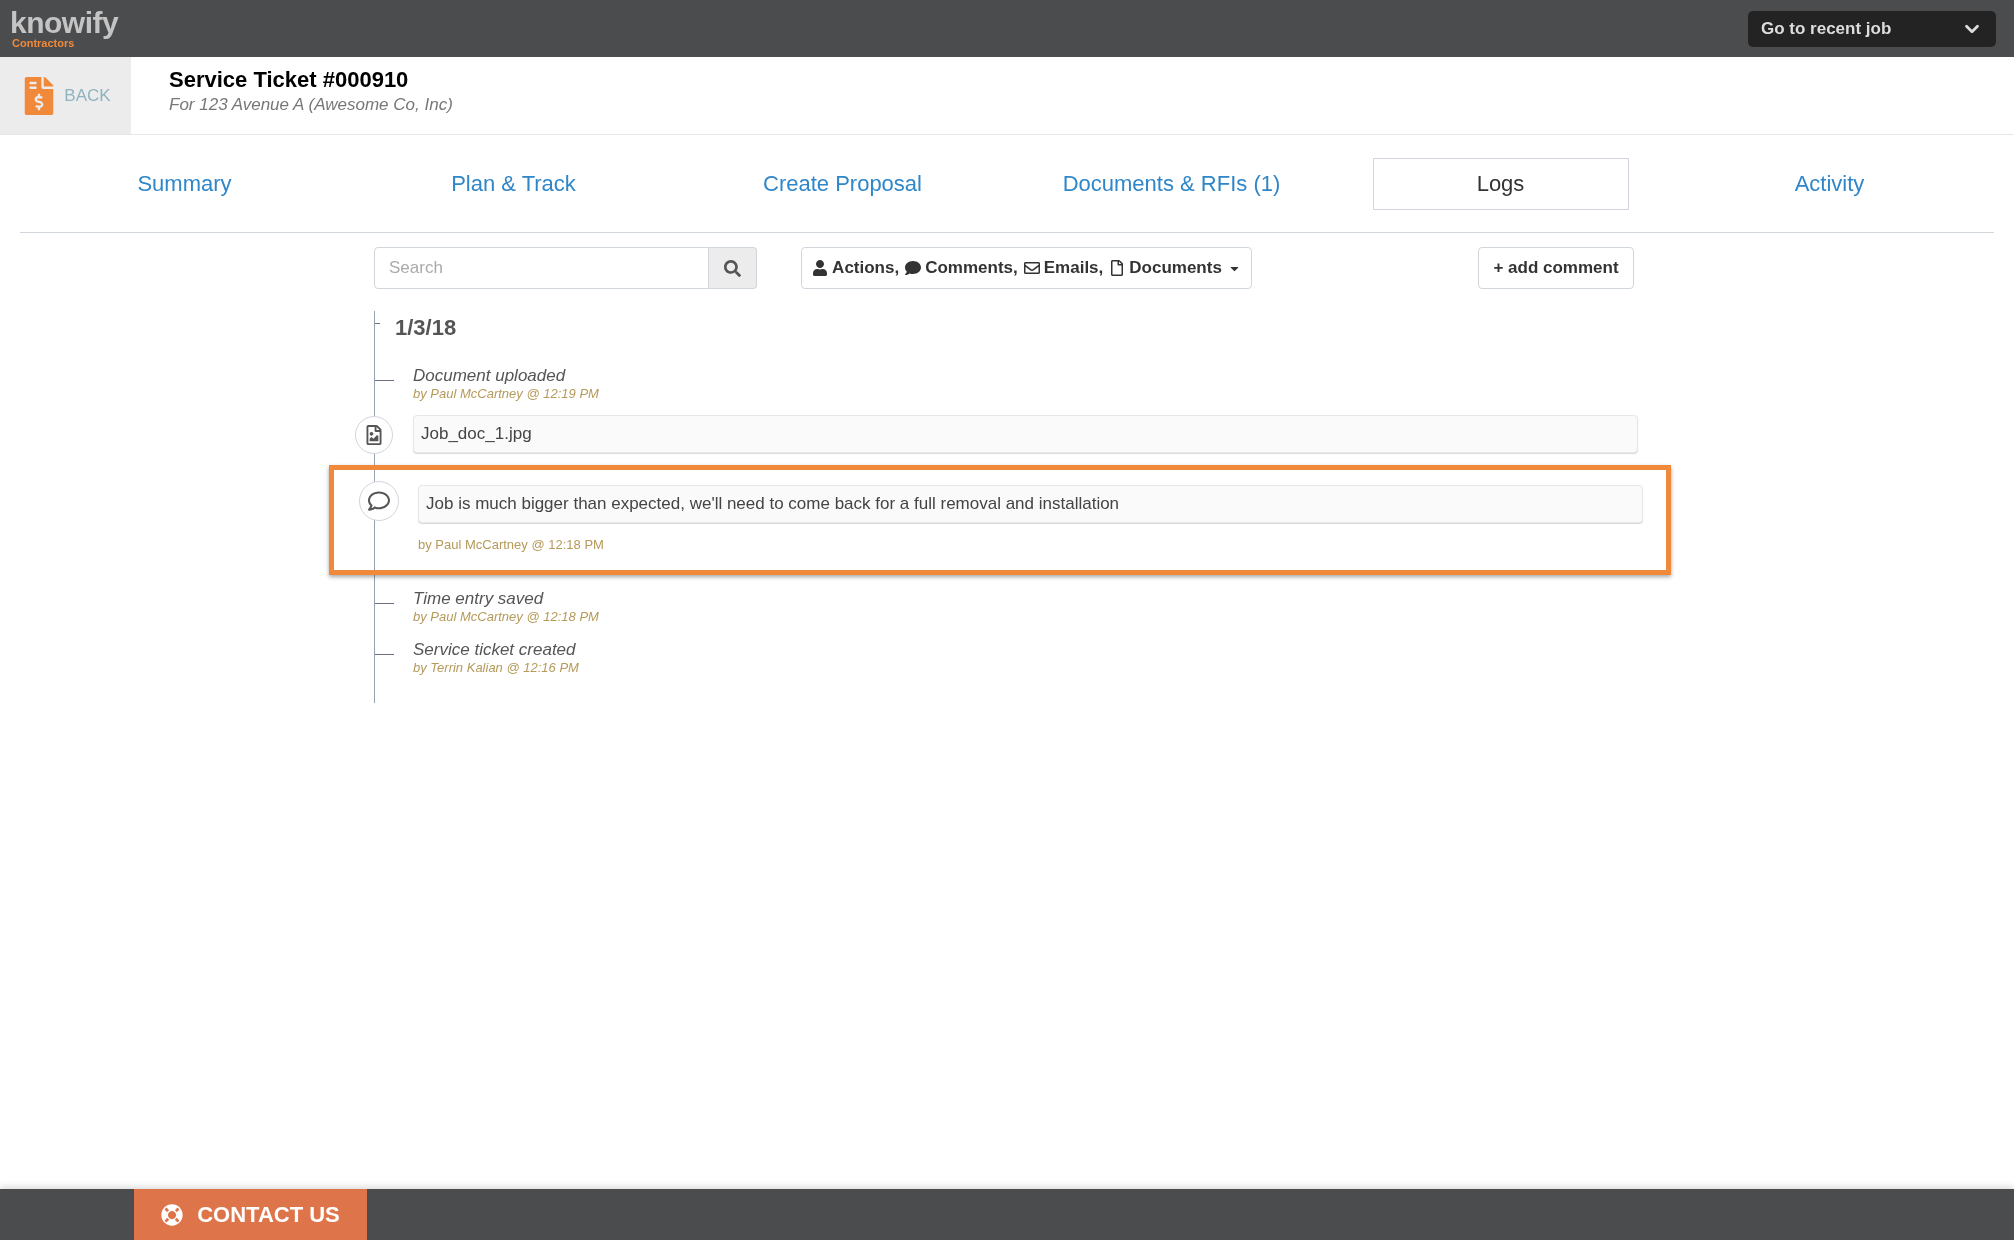 This screenshot has height=1240, width=2014. What do you see at coordinates (842, 183) in the screenshot?
I see `tab: Create Proposal` at bounding box center [842, 183].